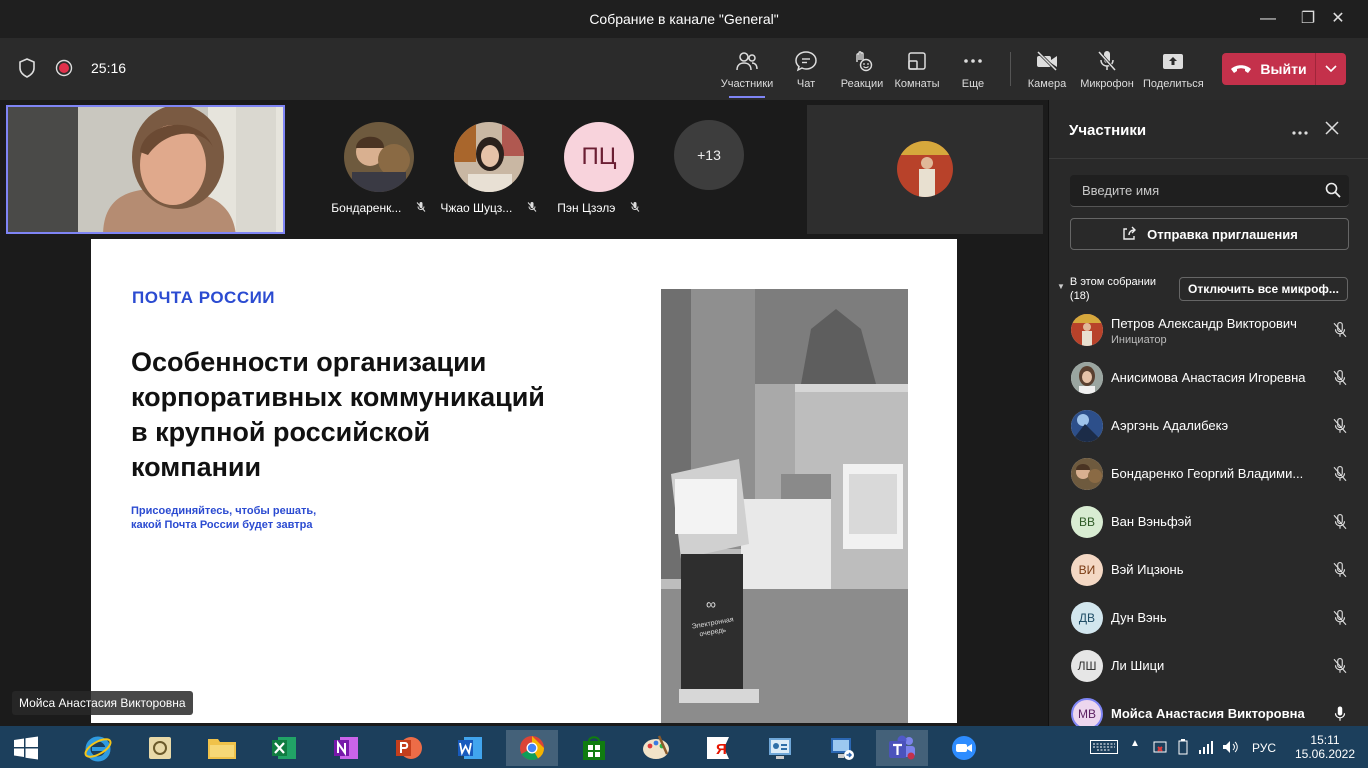 The image size is (1368, 768). Describe the element at coordinates (1208, 713) in the screenshot. I see `participant-name: Мойса Анастасия Викторовна` at that location.